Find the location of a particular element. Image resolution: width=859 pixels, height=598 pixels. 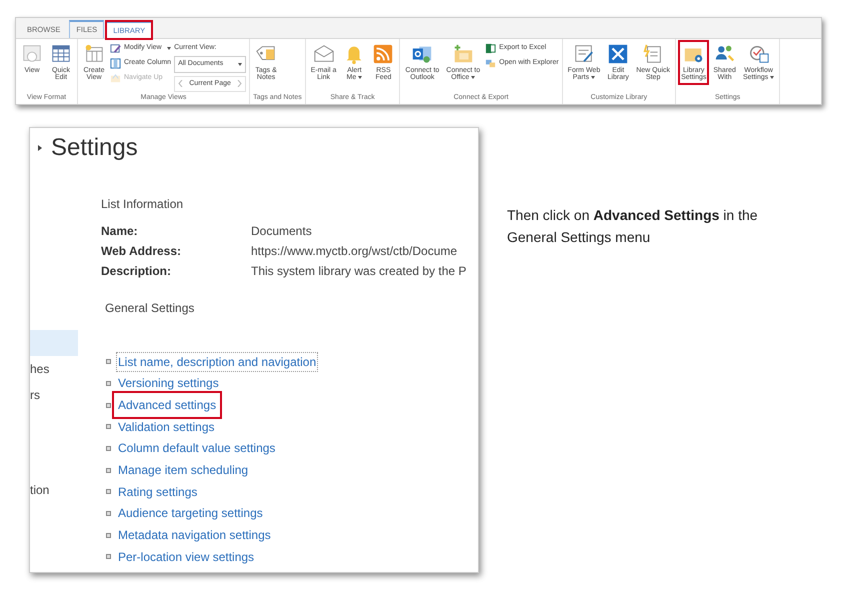

field-label: Name: is located at coordinates (120, 231).